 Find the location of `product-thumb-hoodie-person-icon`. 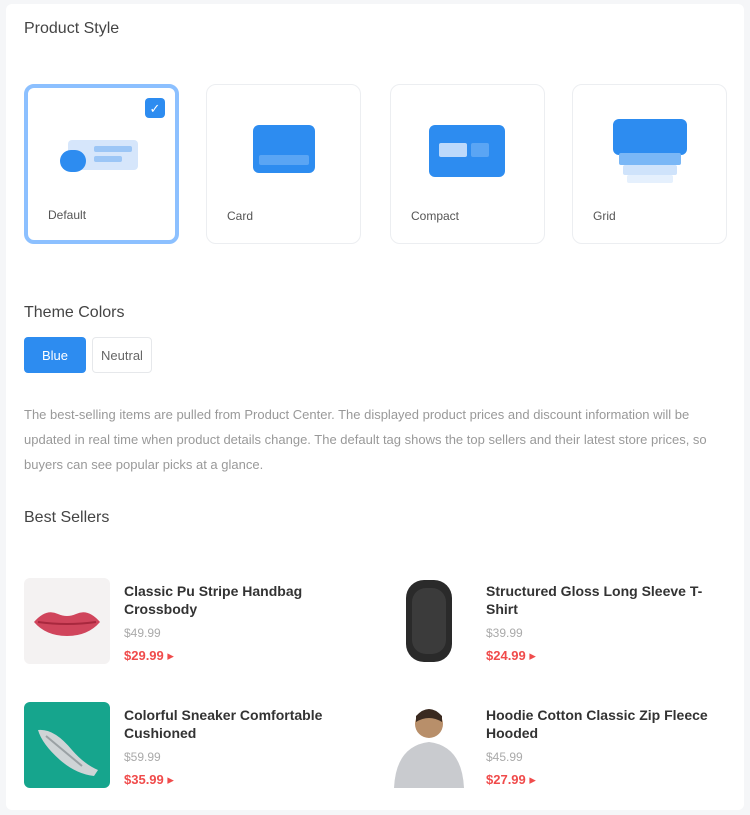

product-thumb-hoodie-person-icon is located at coordinates (429, 745).